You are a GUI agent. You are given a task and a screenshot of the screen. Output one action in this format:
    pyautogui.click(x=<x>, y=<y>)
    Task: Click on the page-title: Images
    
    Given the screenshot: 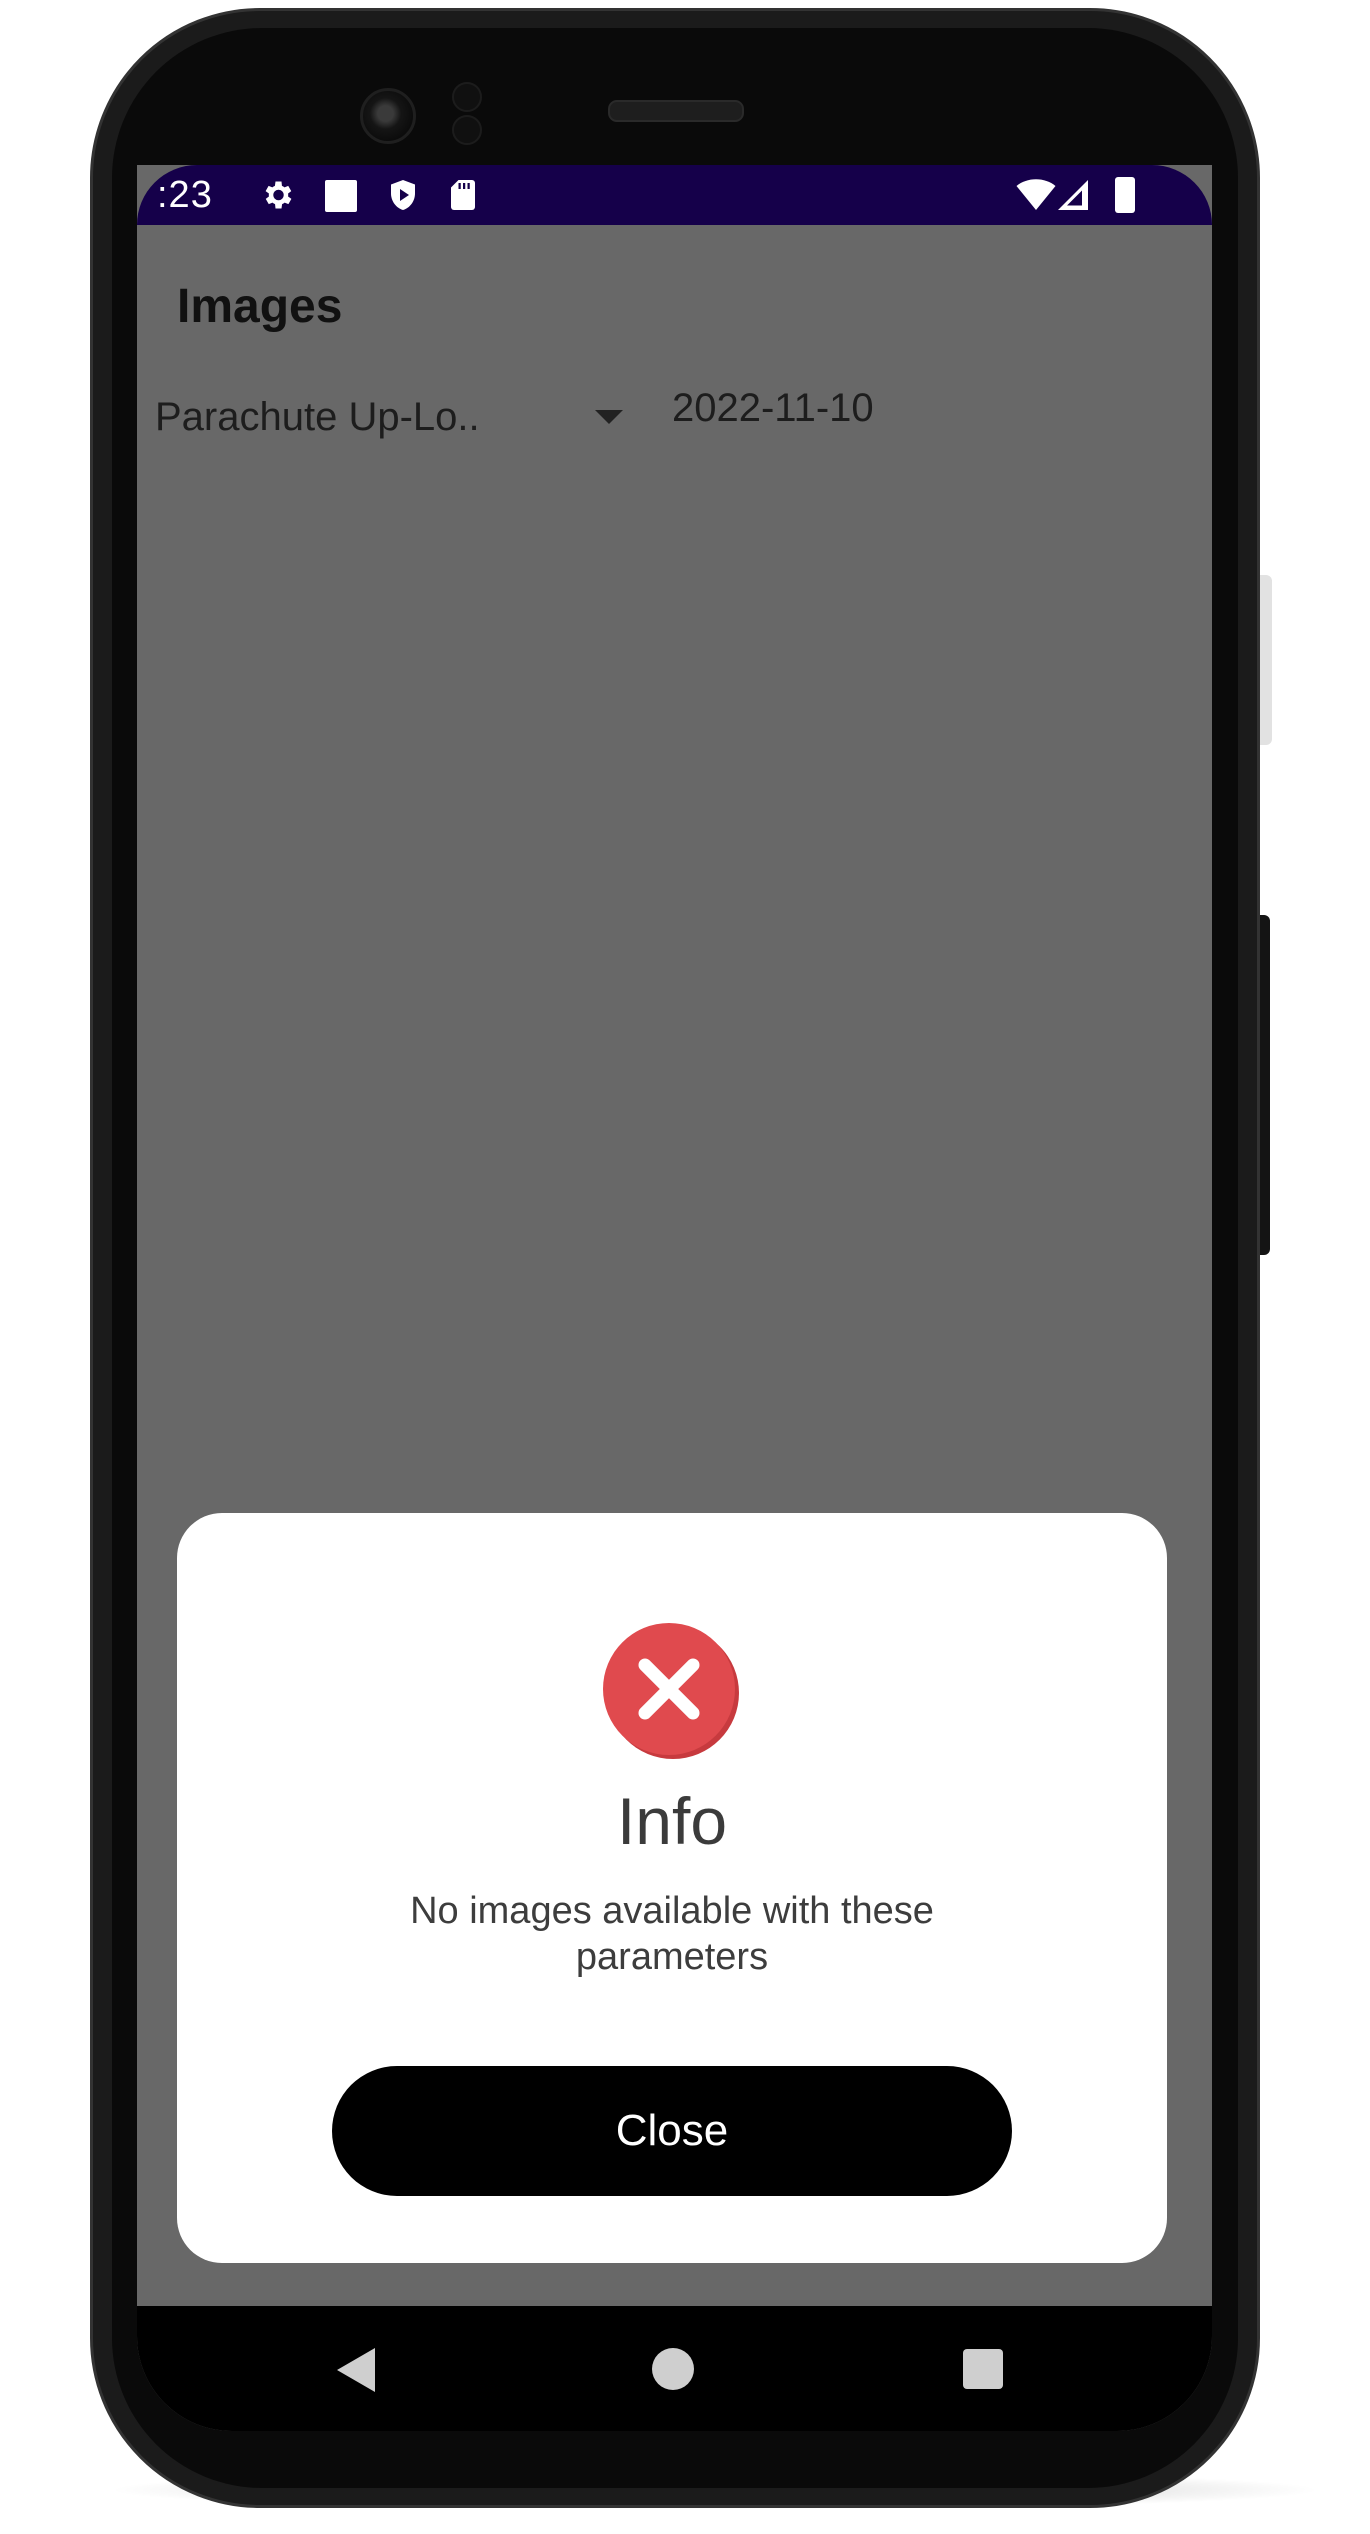 What is the action you would take?
    pyautogui.click(x=260, y=306)
    